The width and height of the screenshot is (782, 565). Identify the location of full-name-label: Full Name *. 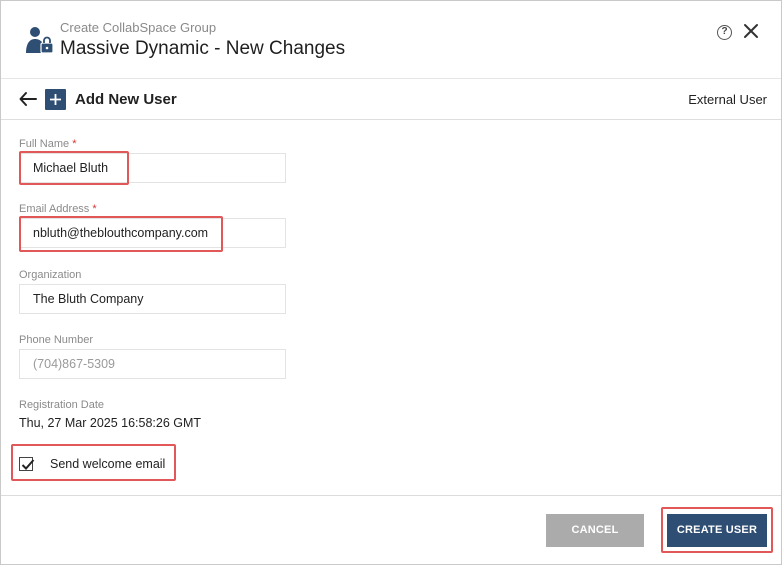
(47, 144).